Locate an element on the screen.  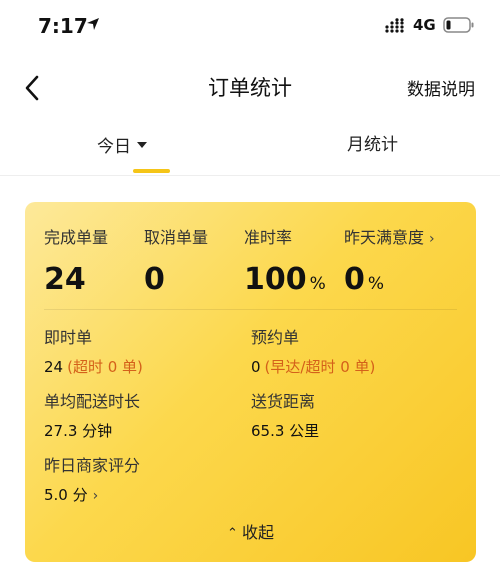
instant-orders: 即时单 24 (超时 0 单) is located at coordinates (93, 350).